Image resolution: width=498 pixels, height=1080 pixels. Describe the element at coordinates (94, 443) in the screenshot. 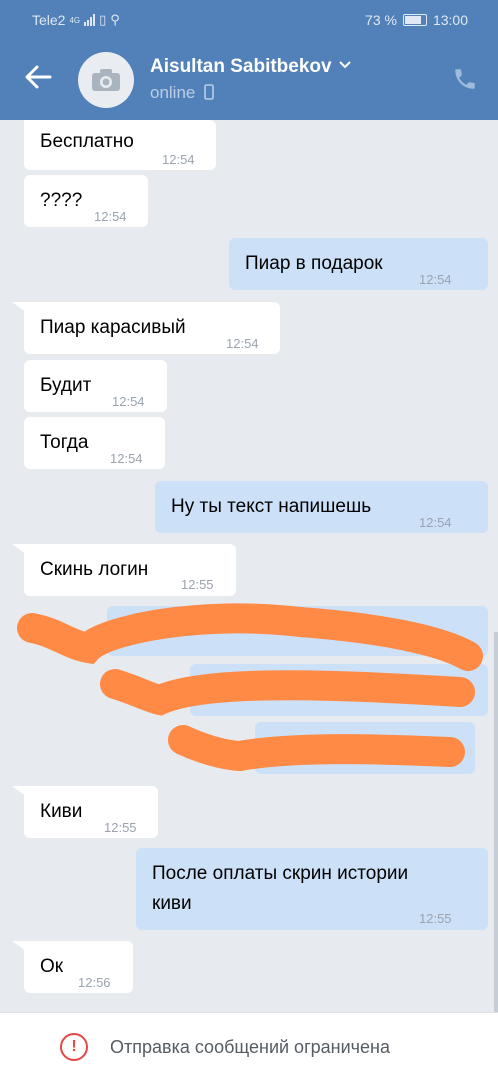

I see `message-in: Тогда 12:54` at that location.